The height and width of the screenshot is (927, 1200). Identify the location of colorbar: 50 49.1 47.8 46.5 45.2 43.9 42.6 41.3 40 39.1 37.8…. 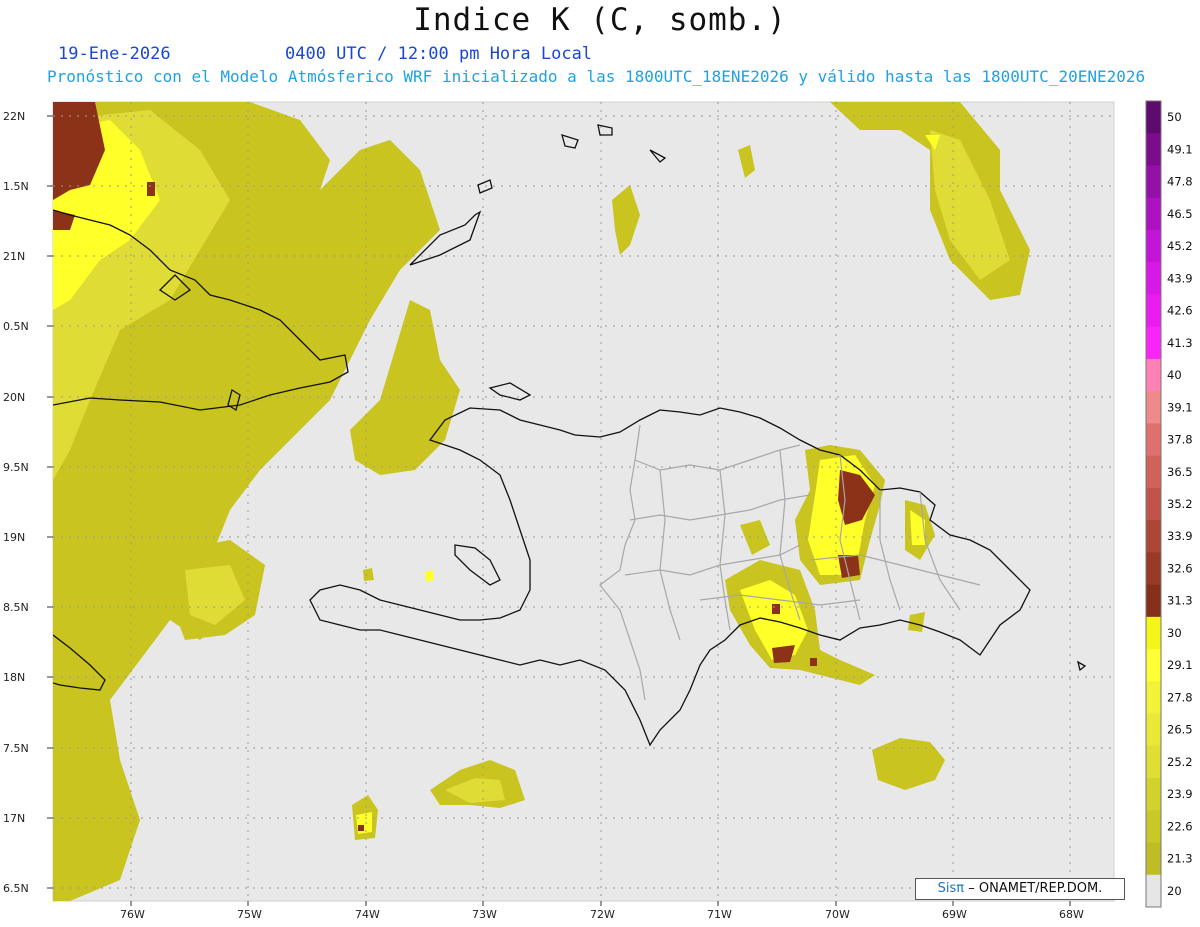
(1169, 504).